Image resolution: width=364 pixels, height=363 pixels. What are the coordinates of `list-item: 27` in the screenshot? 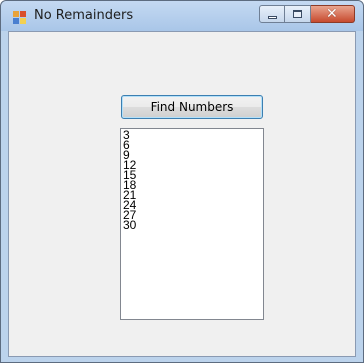 It's located at (192, 215).